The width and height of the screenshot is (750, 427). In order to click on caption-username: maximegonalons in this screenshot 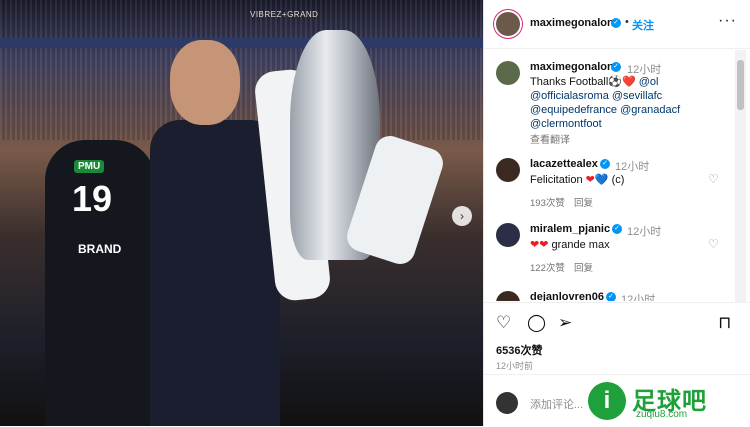, I will do `click(575, 67)`.